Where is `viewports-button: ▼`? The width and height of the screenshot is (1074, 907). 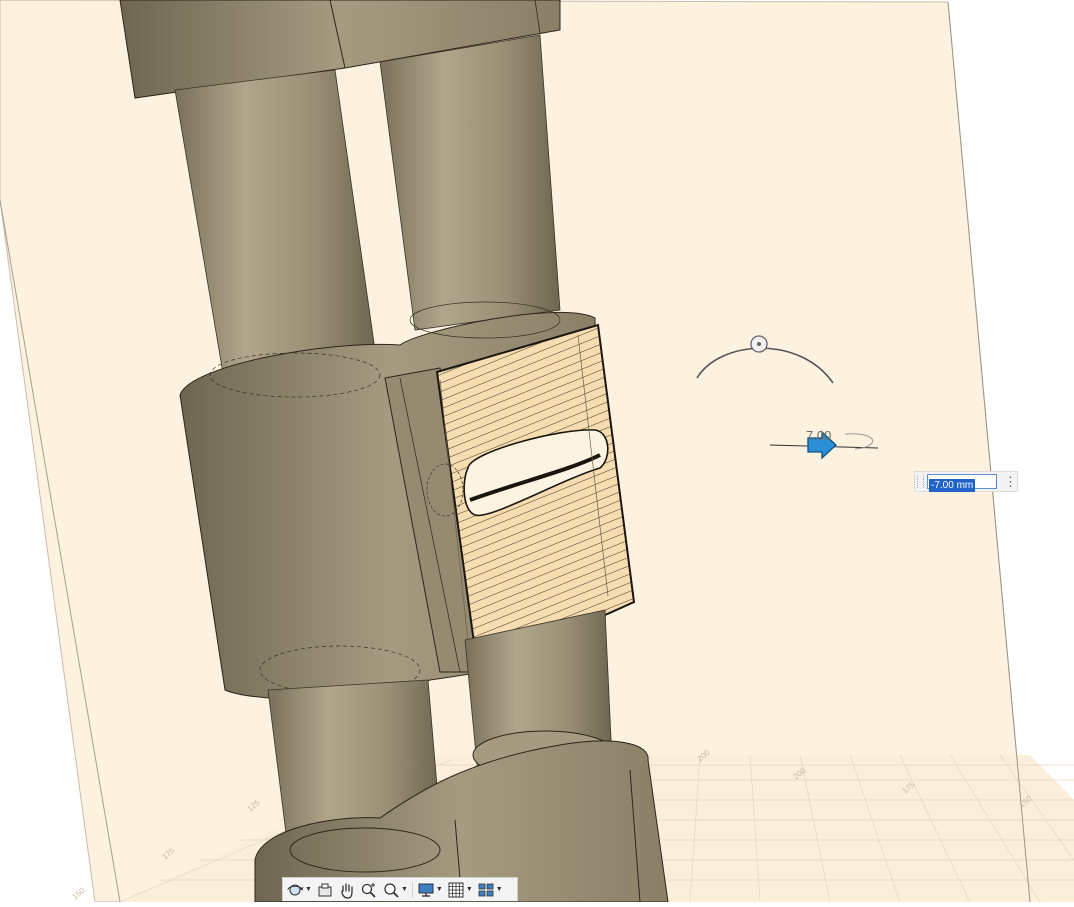
viewports-button: ▼ is located at coordinates (490, 890).